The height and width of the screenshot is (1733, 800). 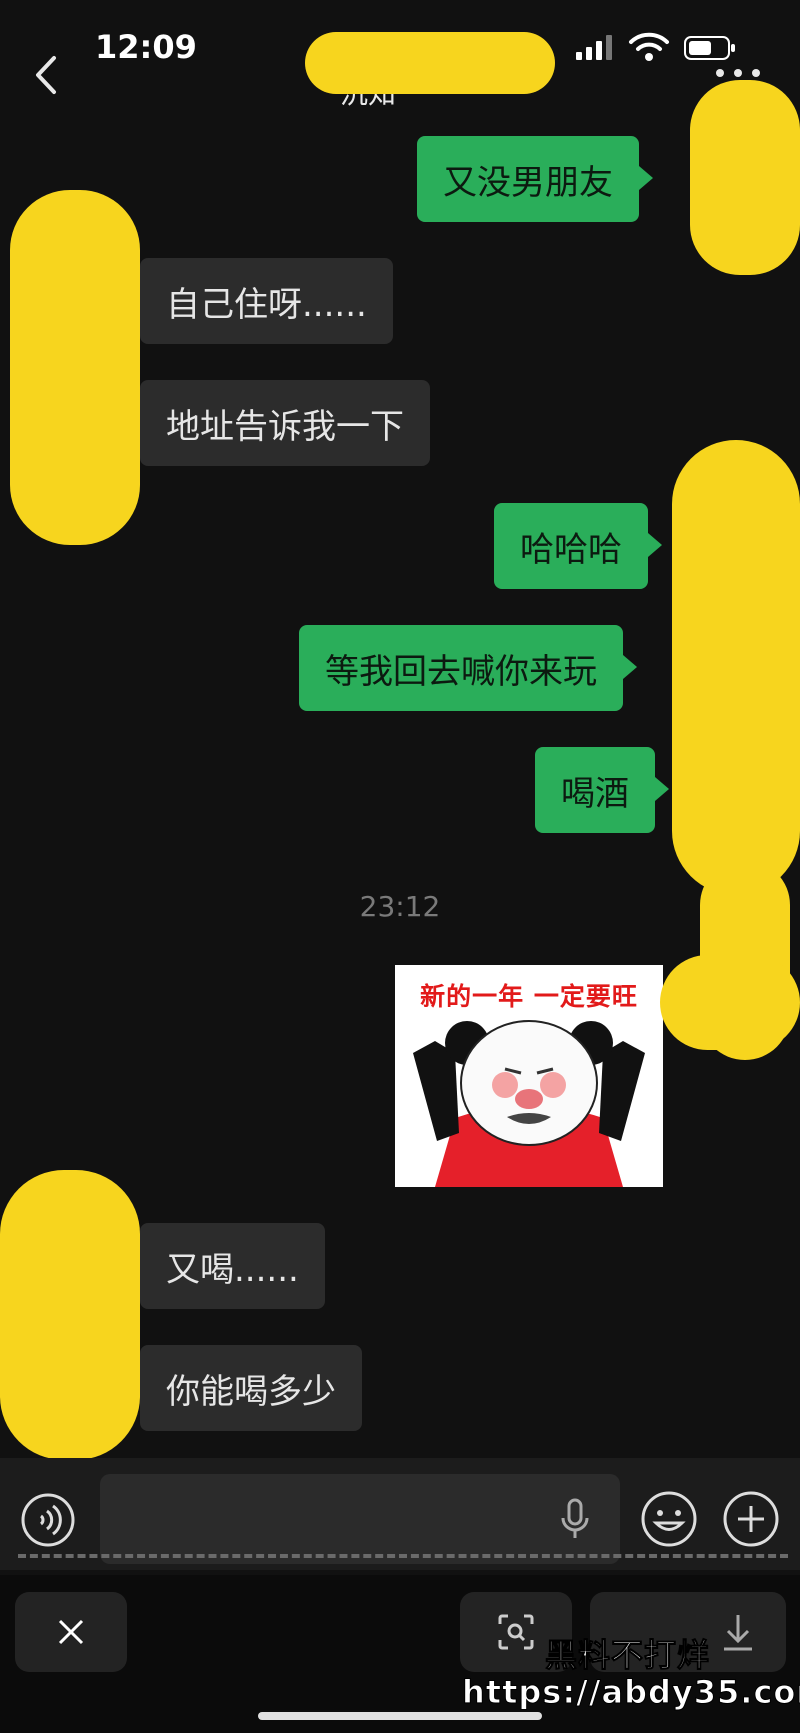 I want to click on signal-icon, so click(x=594, y=47).